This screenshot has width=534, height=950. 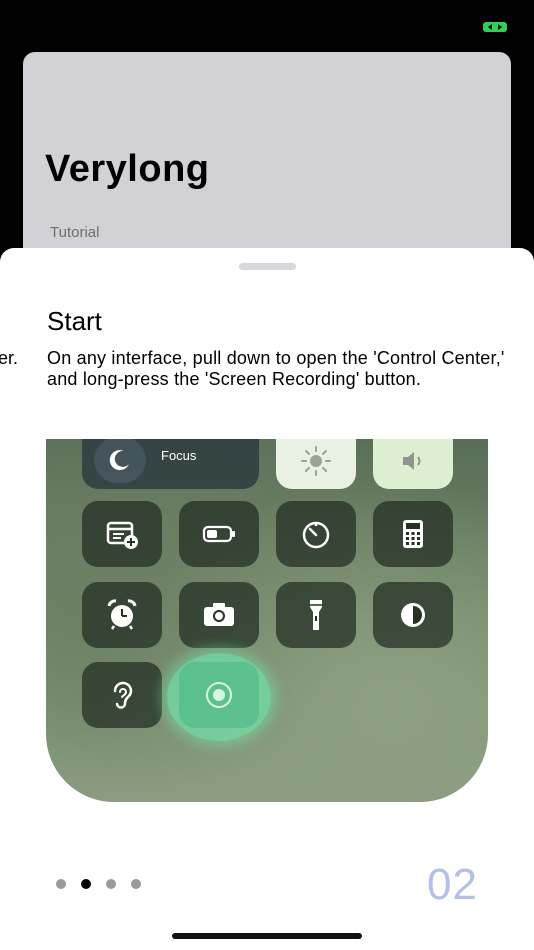 What do you see at coordinates (74, 321) in the screenshot?
I see `step-title: Start` at bounding box center [74, 321].